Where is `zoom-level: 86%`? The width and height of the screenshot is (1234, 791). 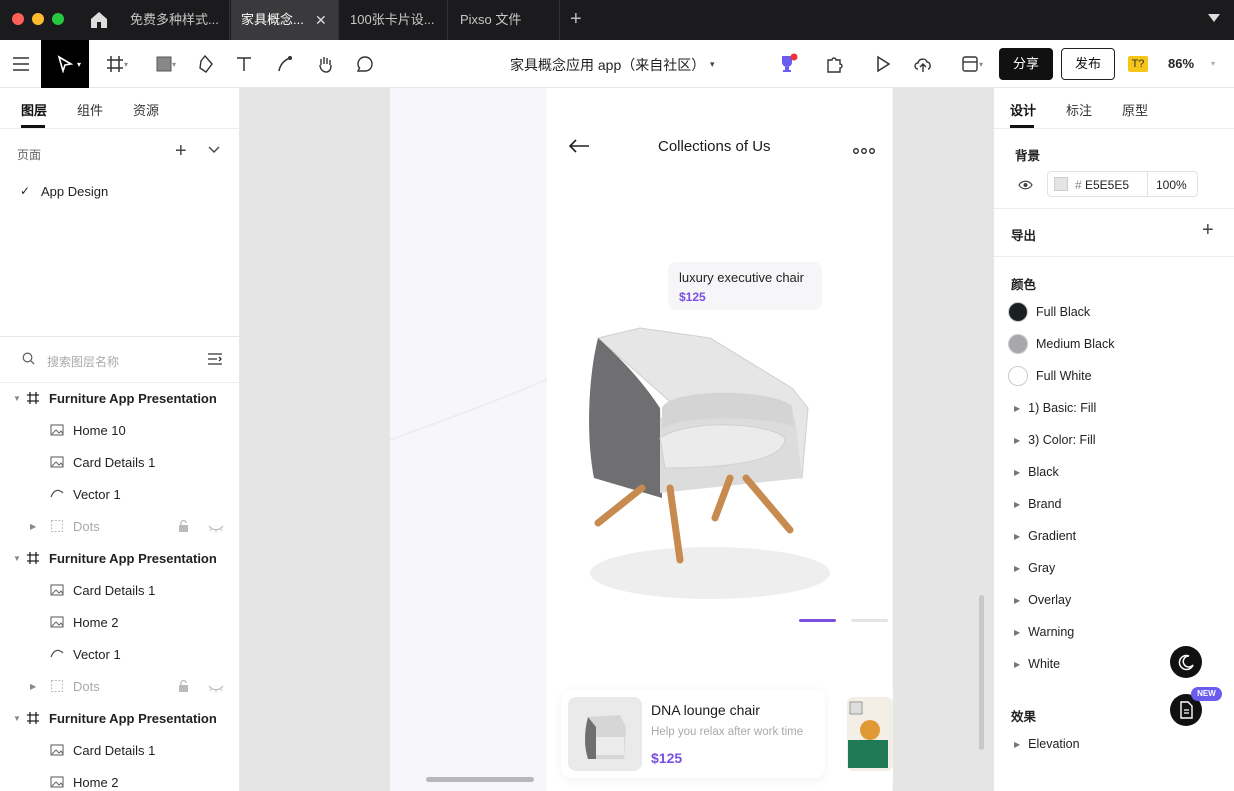
zoom-level: 86% is located at coordinates (1181, 63).